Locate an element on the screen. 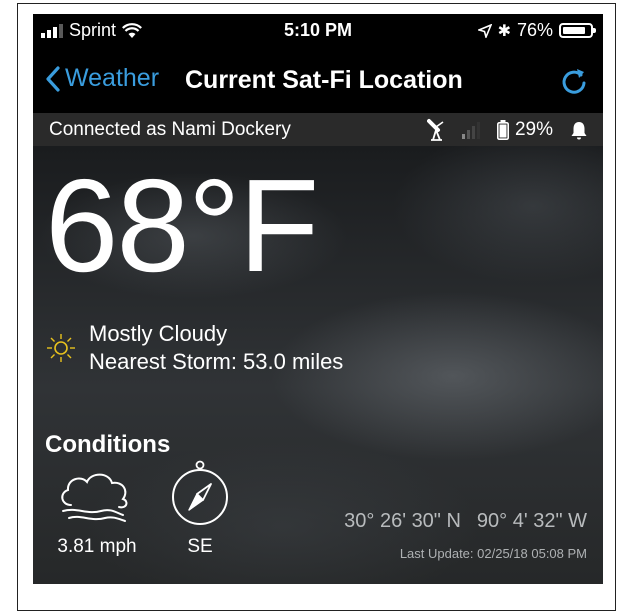 Image resolution: width=619 pixels, height=614 pixels. connection-bar: Connected as Nami Dockery 29% is located at coordinates (318, 129).